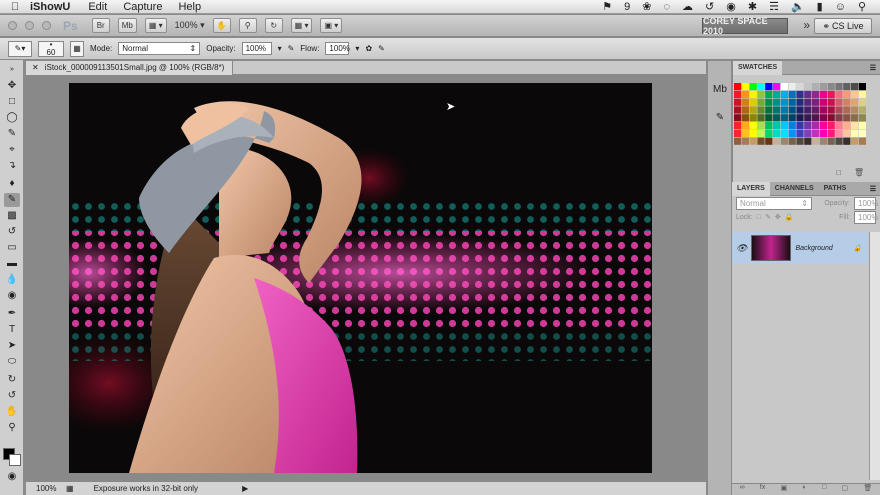 Image resolution: width=880 pixels, height=495 pixels. I want to click on delete-swatch-icon: 🗑, so click(859, 172).